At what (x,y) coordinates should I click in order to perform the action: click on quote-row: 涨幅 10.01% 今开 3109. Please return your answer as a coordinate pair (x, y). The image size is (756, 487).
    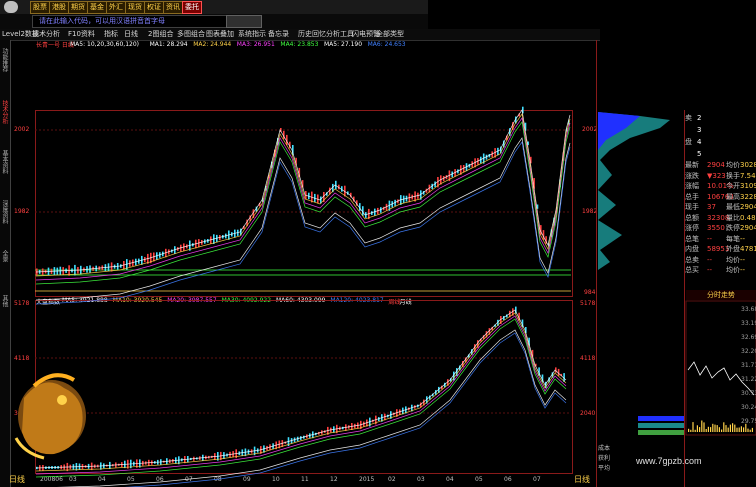
    Looking at the image, I should click on (720, 186).